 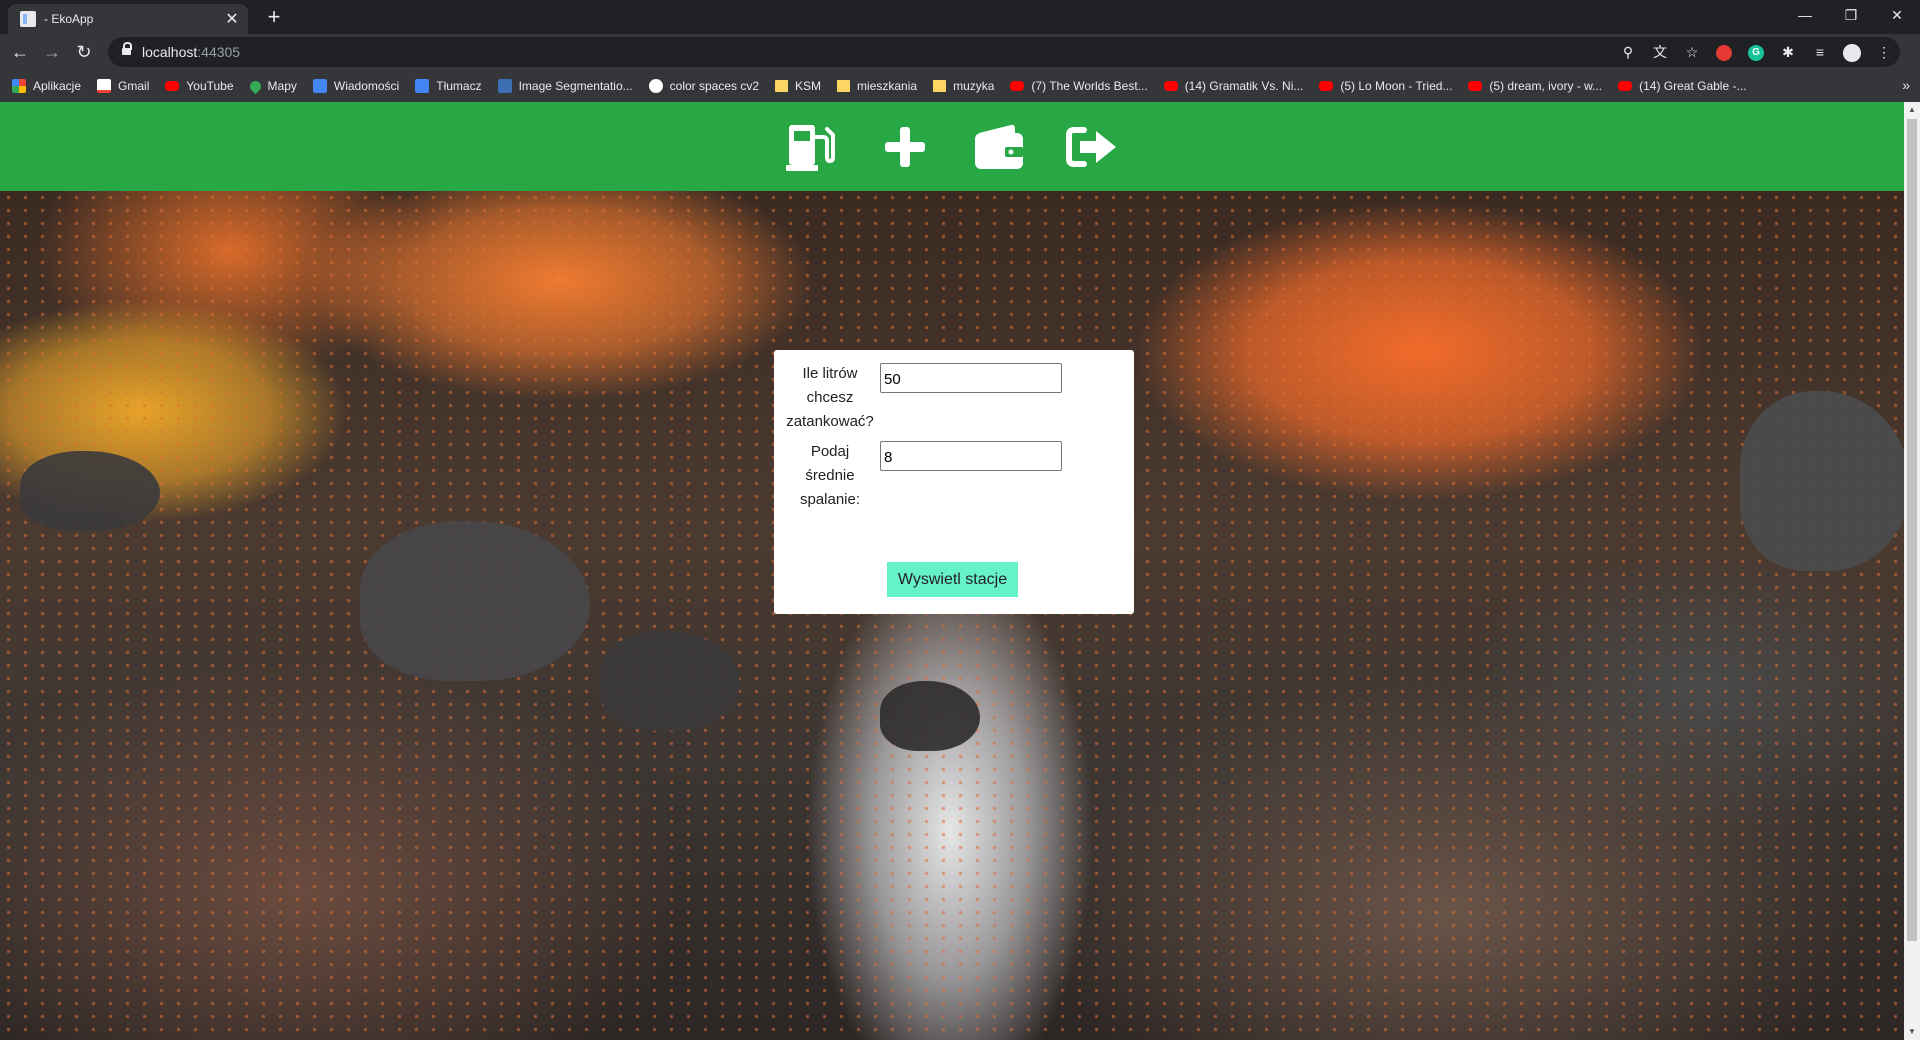 I want to click on bookmark-item: Mapy, so click(x=272, y=86).